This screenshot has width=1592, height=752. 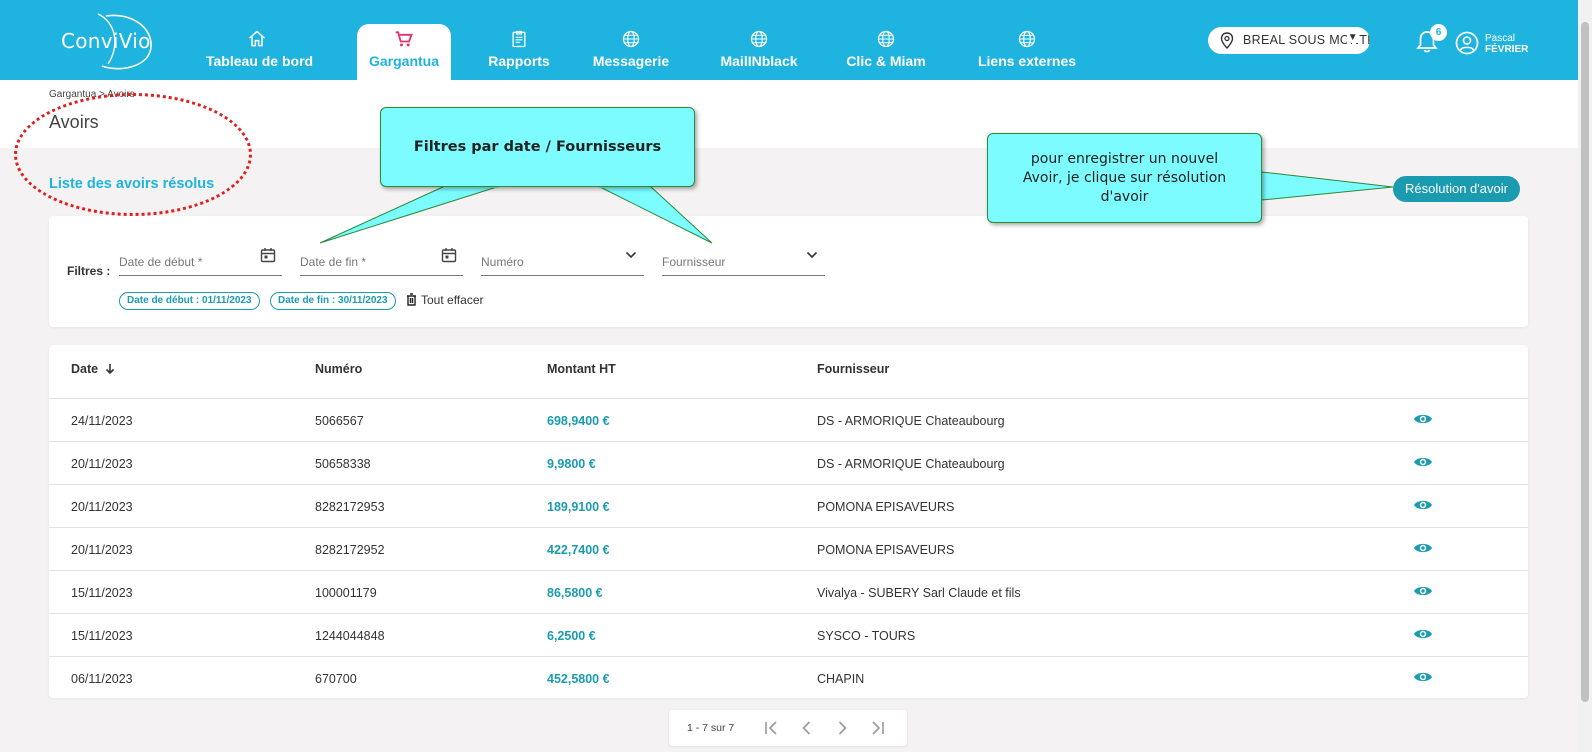 What do you see at coordinates (85, 369) in the screenshot?
I see `column-header-label: Date` at bounding box center [85, 369].